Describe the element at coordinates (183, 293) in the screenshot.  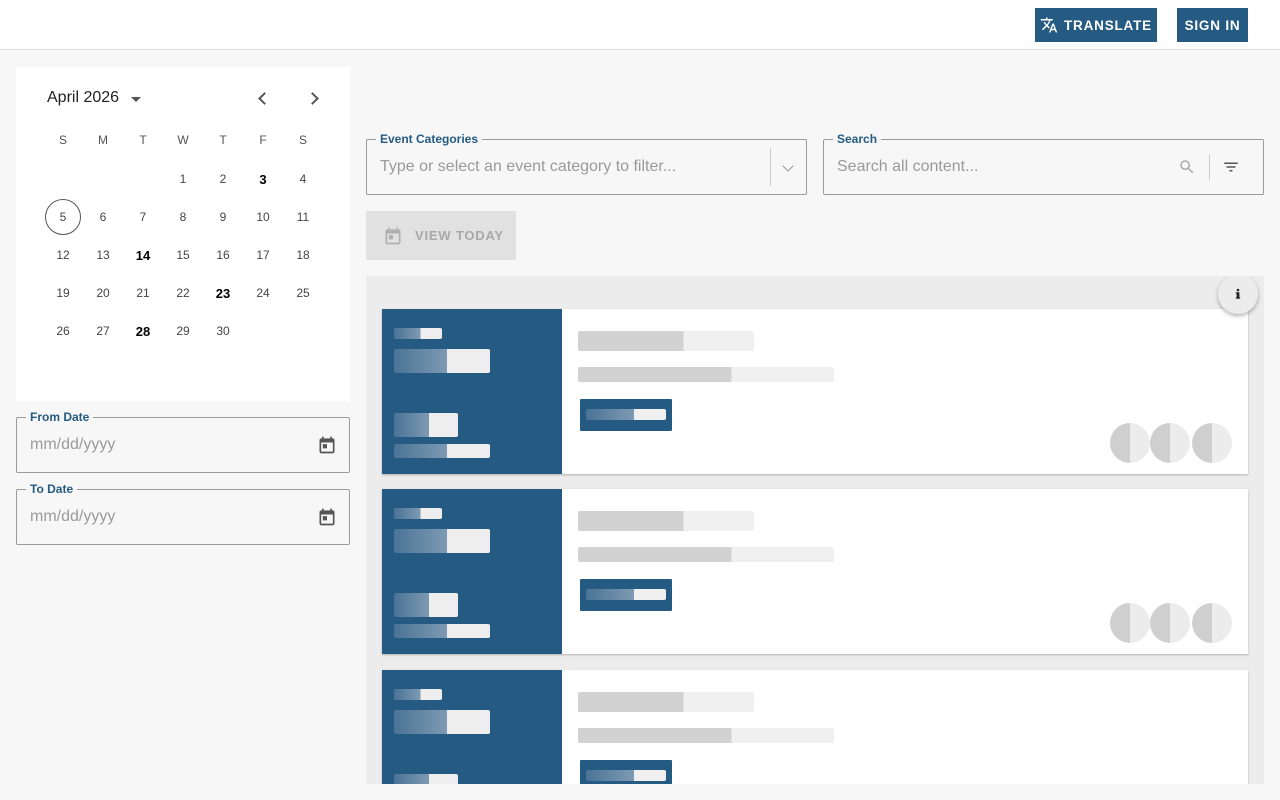
I see `calendar-day: 22` at that location.